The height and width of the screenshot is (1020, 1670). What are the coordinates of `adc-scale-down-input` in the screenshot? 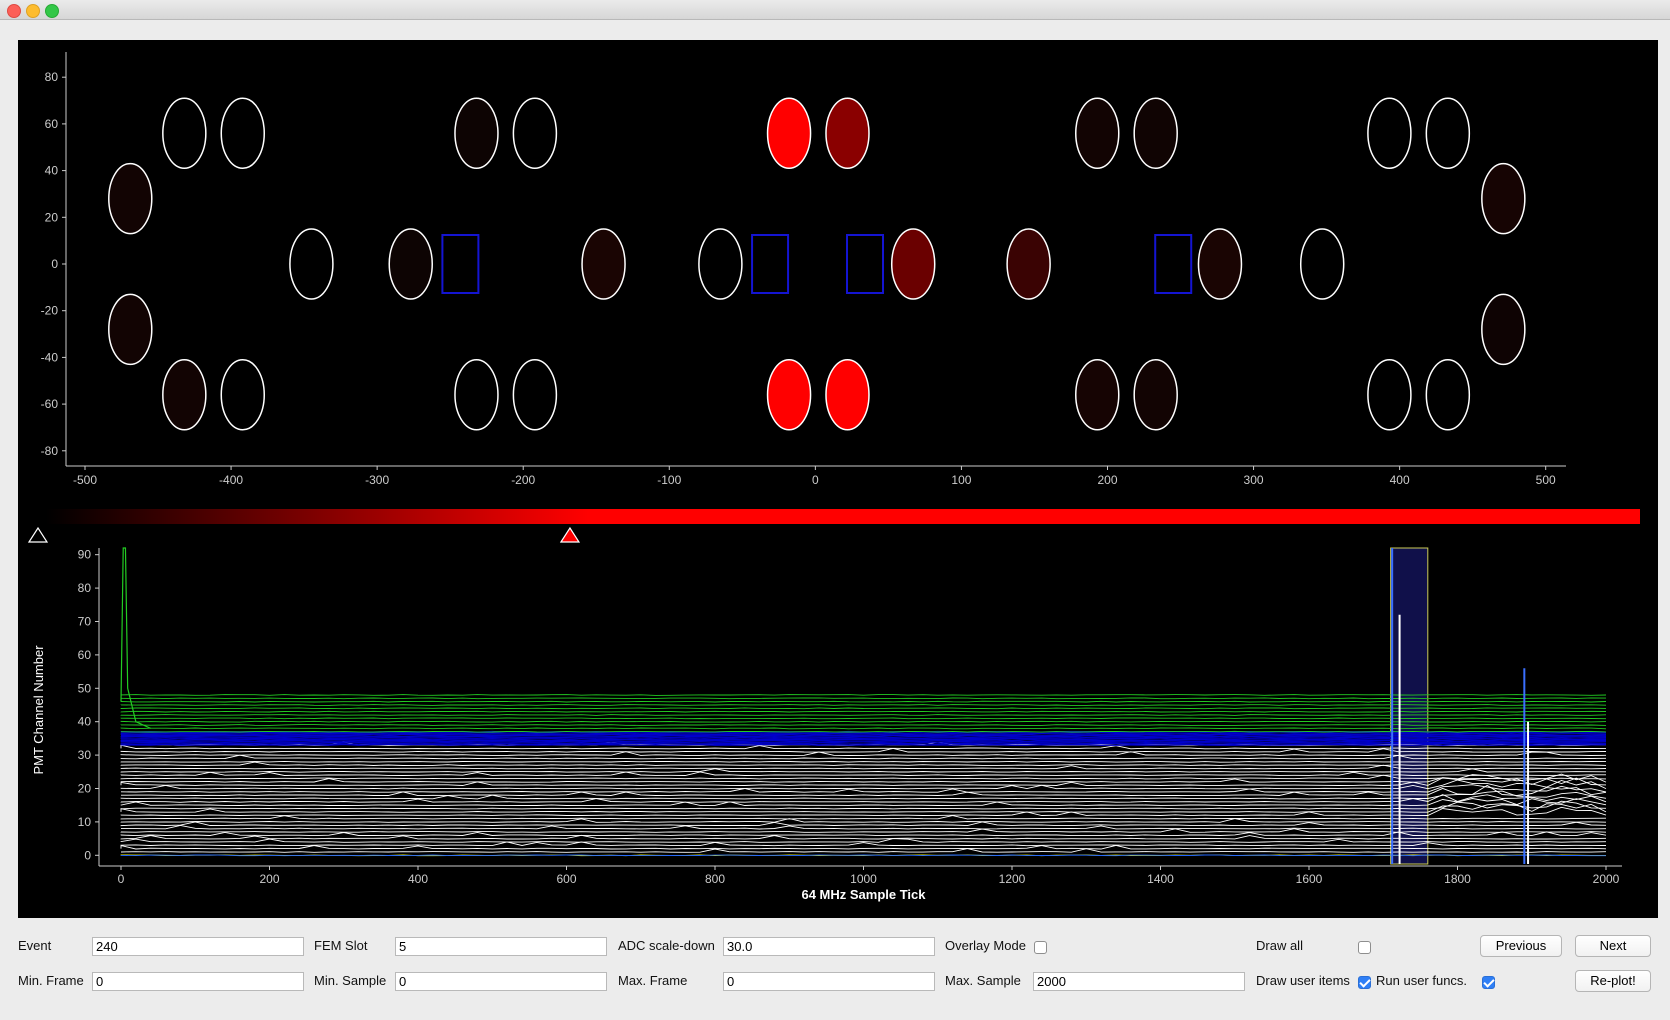 It's located at (829, 946).